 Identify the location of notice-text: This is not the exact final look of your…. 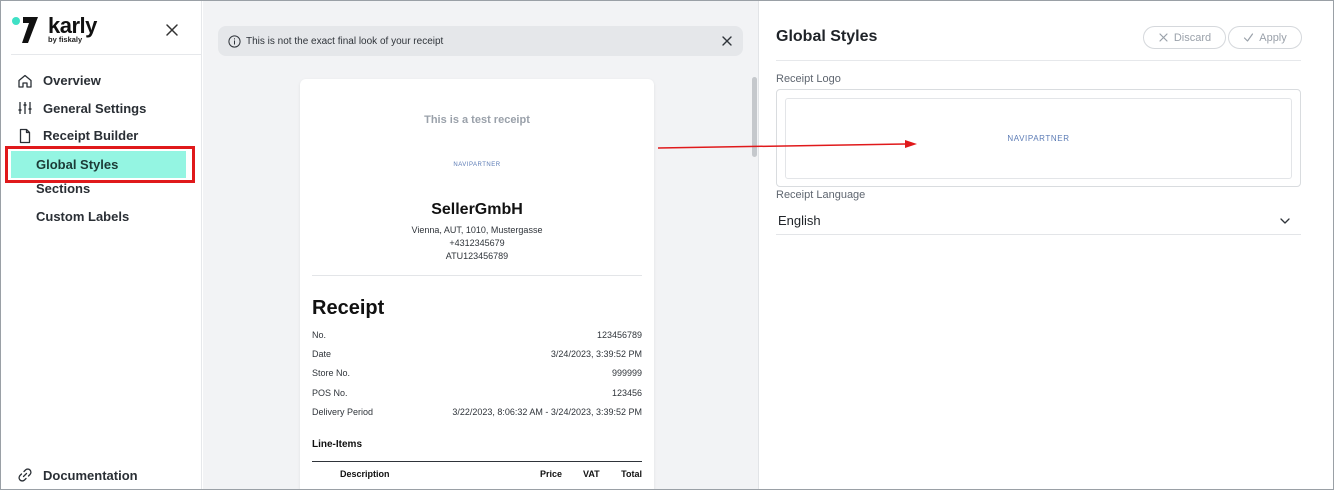
(345, 41).